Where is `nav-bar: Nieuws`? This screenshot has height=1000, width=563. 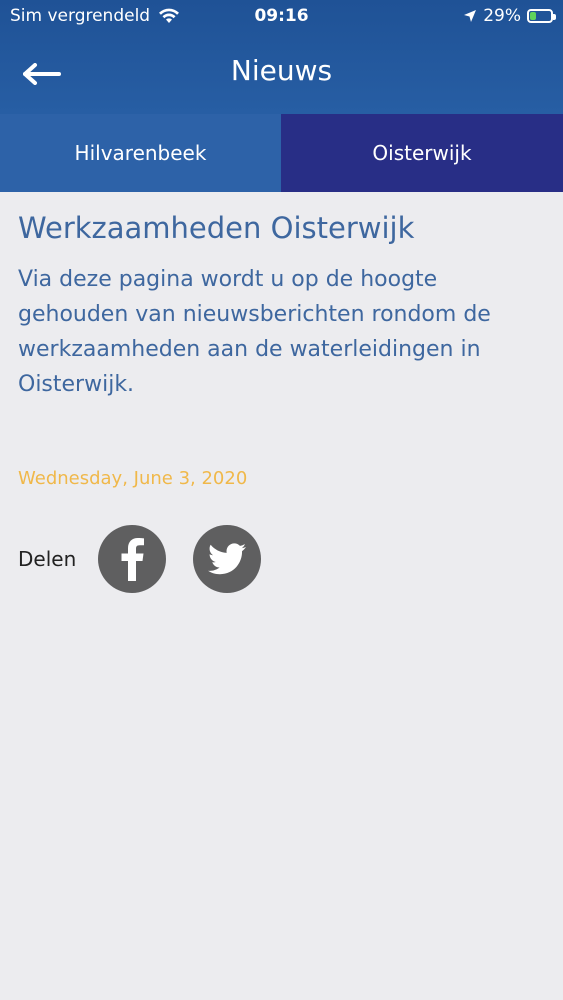 nav-bar: Nieuws is located at coordinates (281, 74).